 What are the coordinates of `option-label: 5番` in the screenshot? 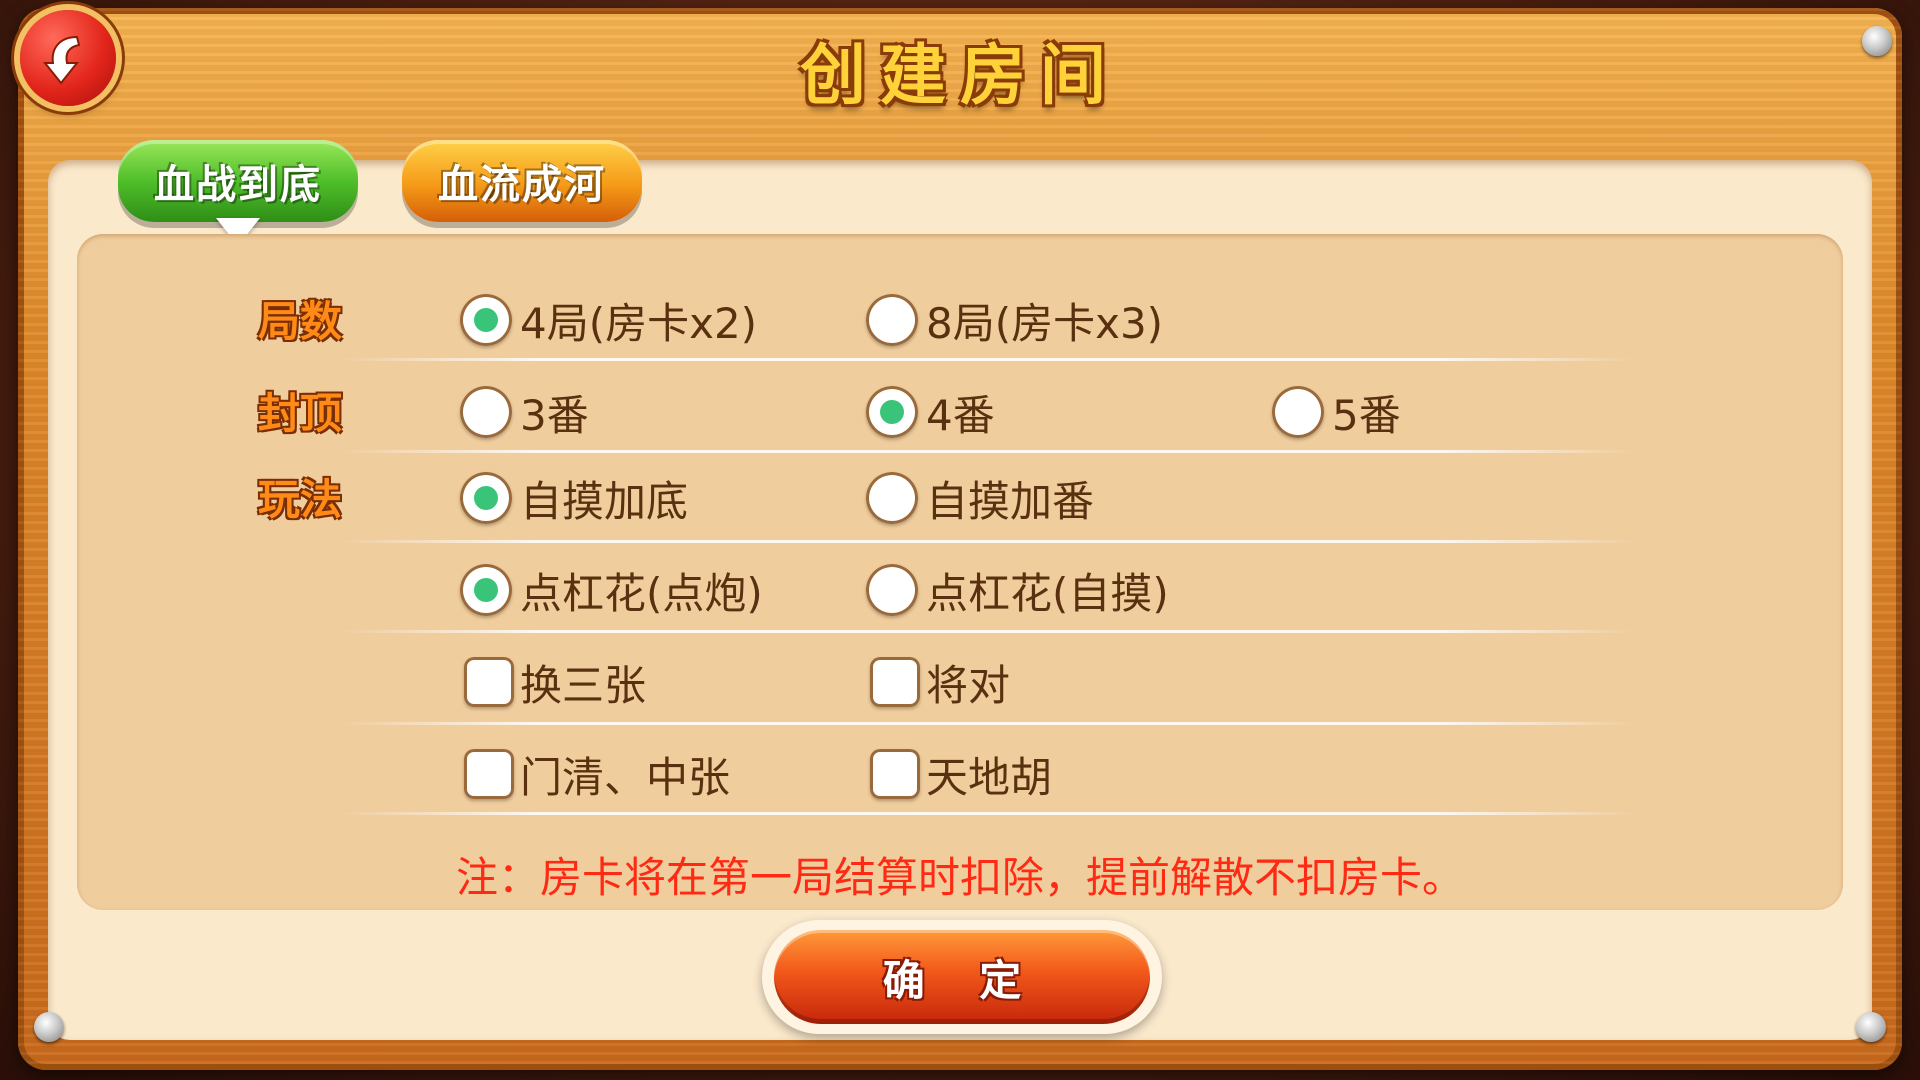 It's located at (1366, 415).